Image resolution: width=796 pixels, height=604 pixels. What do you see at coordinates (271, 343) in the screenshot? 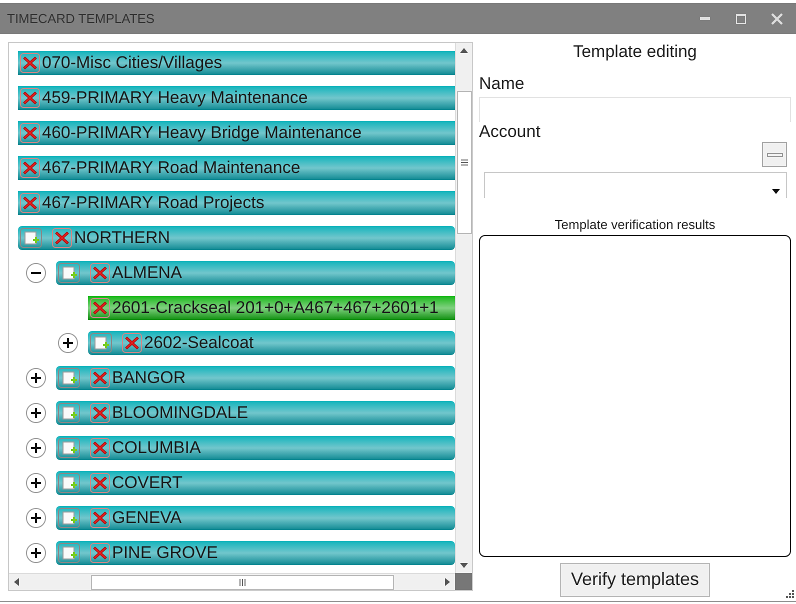
I see `tree-item: 2602-Sealcoat` at bounding box center [271, 343].